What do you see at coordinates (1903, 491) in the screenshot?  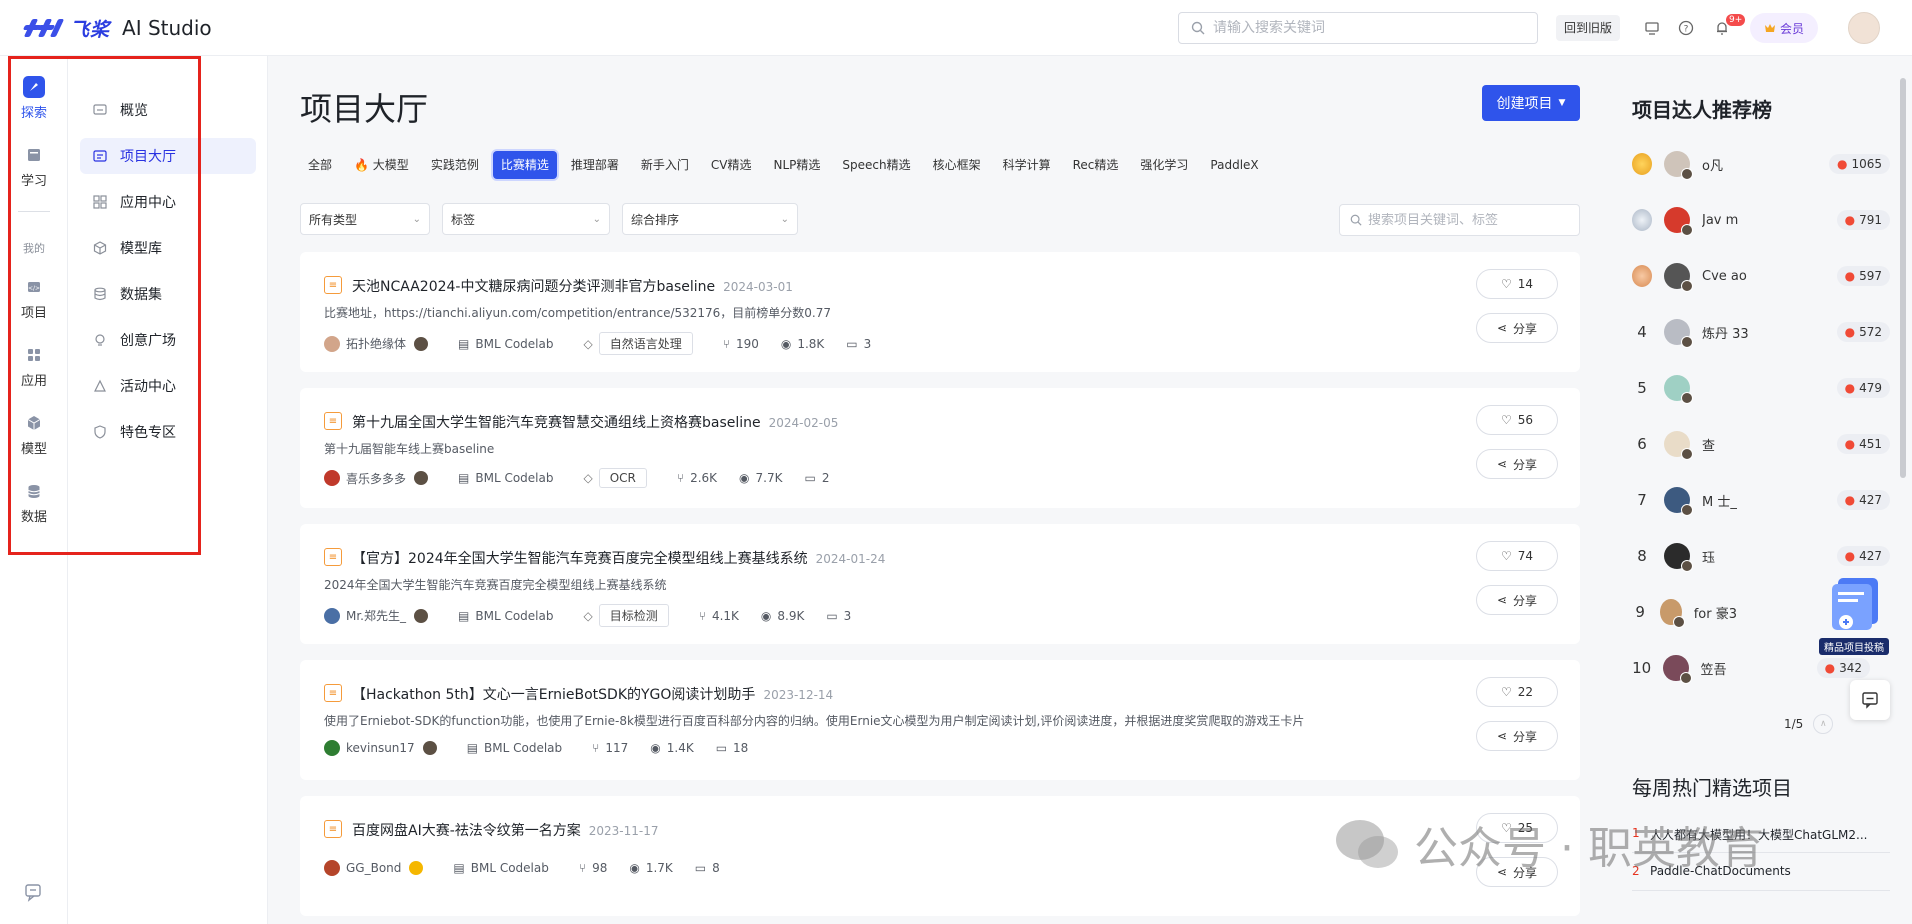 I see `page-scrollbar` at bounding box center [1903, 491].